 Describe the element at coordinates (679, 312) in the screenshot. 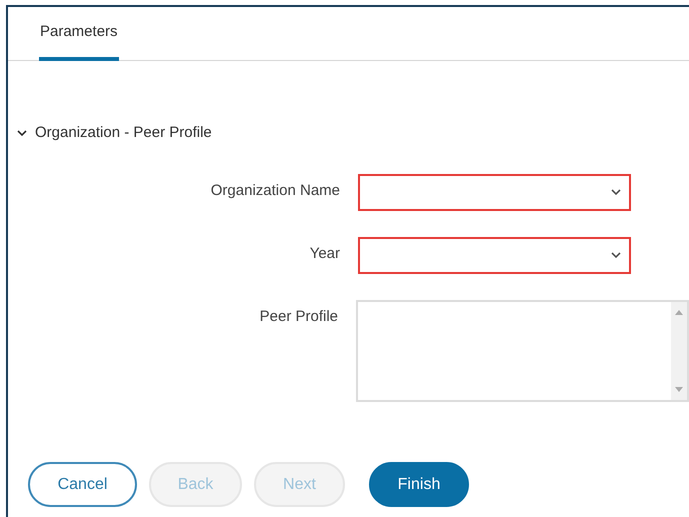

I see `scroll-up-icon` at that location.